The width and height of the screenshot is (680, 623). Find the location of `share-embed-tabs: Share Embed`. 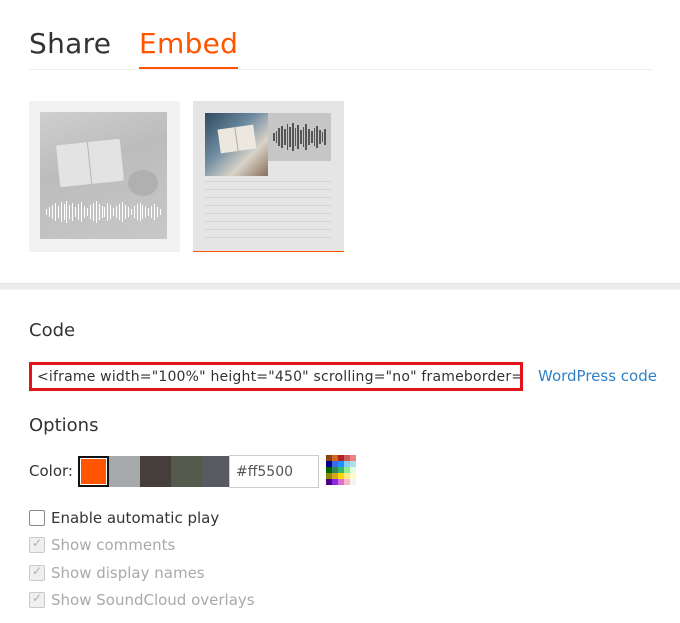

share-embed-tabs: Share Embed is located at coordinates (340, 48).